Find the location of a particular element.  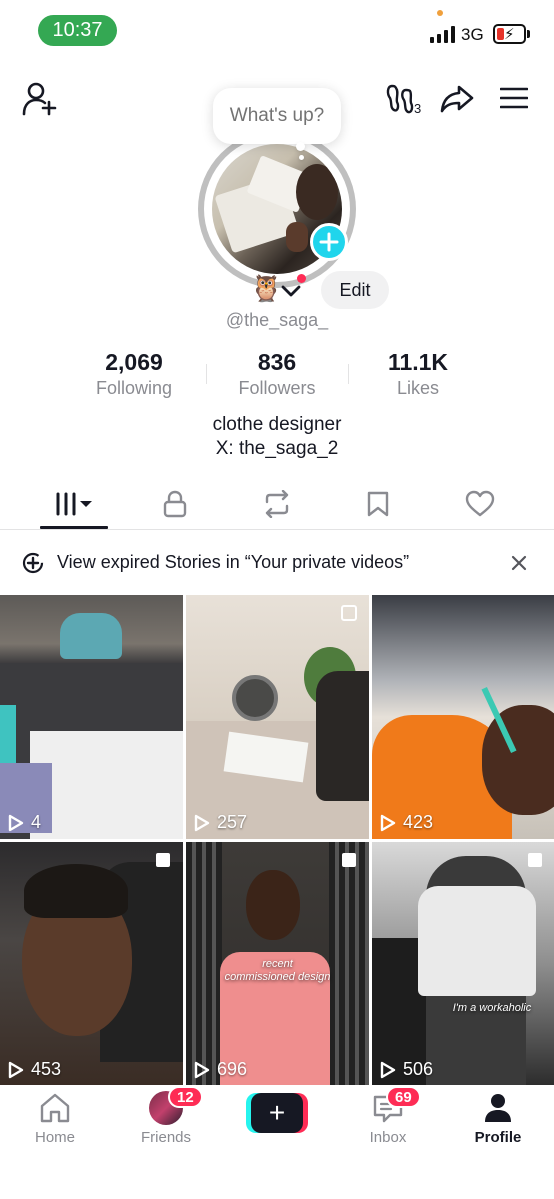

followers-count: 836 is located at coordinates (277, 362).